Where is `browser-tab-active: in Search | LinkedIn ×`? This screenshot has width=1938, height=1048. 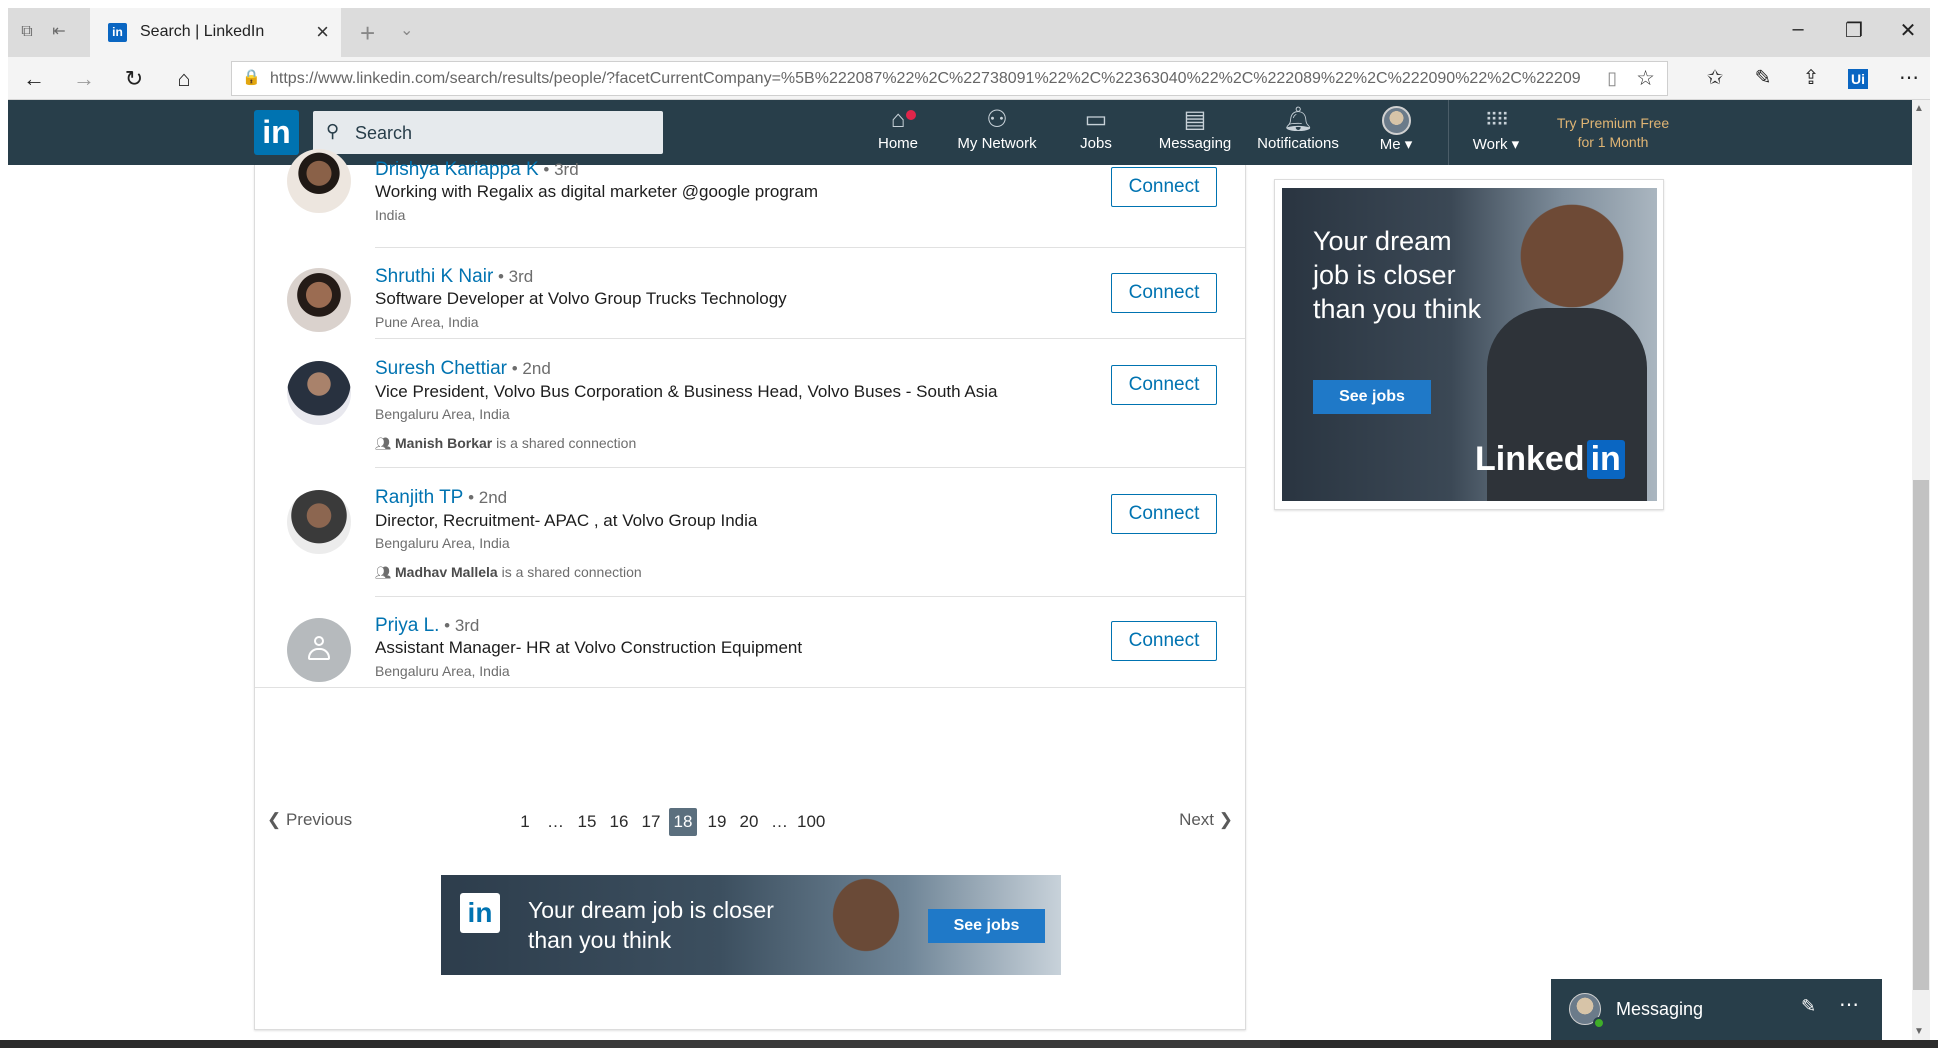 browser-tab-active: in Search | LinkedIn × is located at coordinates (215, 32).